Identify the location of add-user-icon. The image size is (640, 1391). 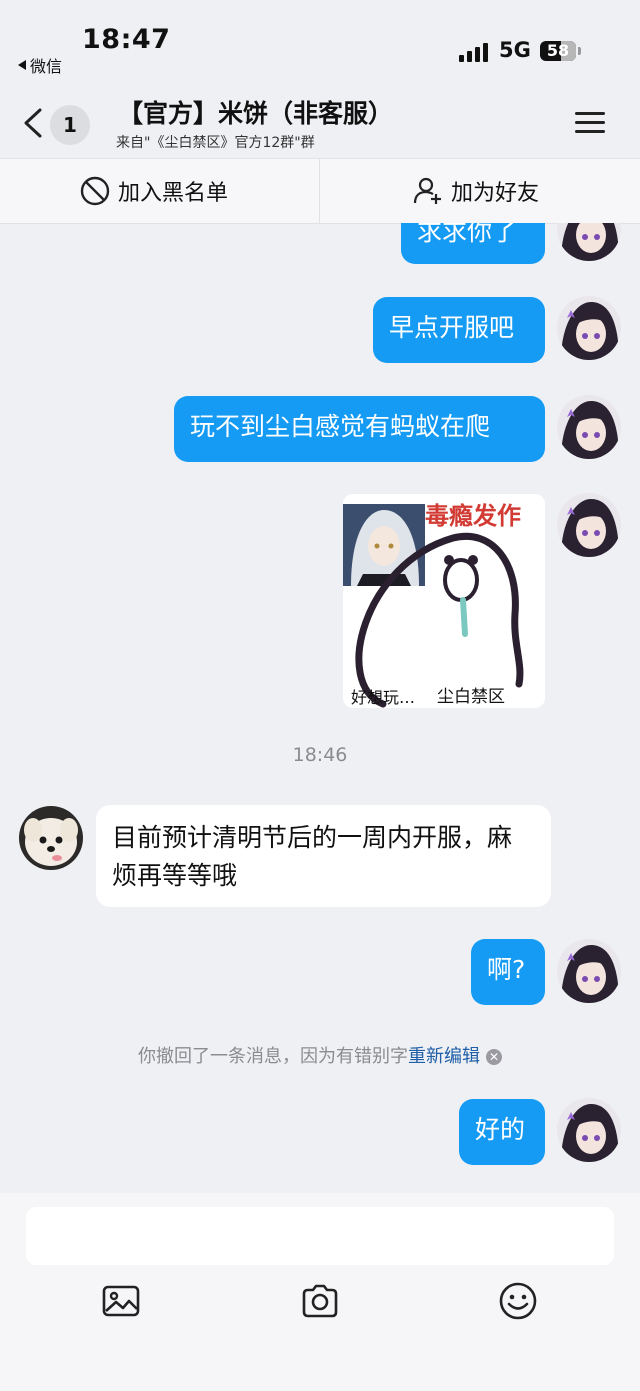
(427, 190).